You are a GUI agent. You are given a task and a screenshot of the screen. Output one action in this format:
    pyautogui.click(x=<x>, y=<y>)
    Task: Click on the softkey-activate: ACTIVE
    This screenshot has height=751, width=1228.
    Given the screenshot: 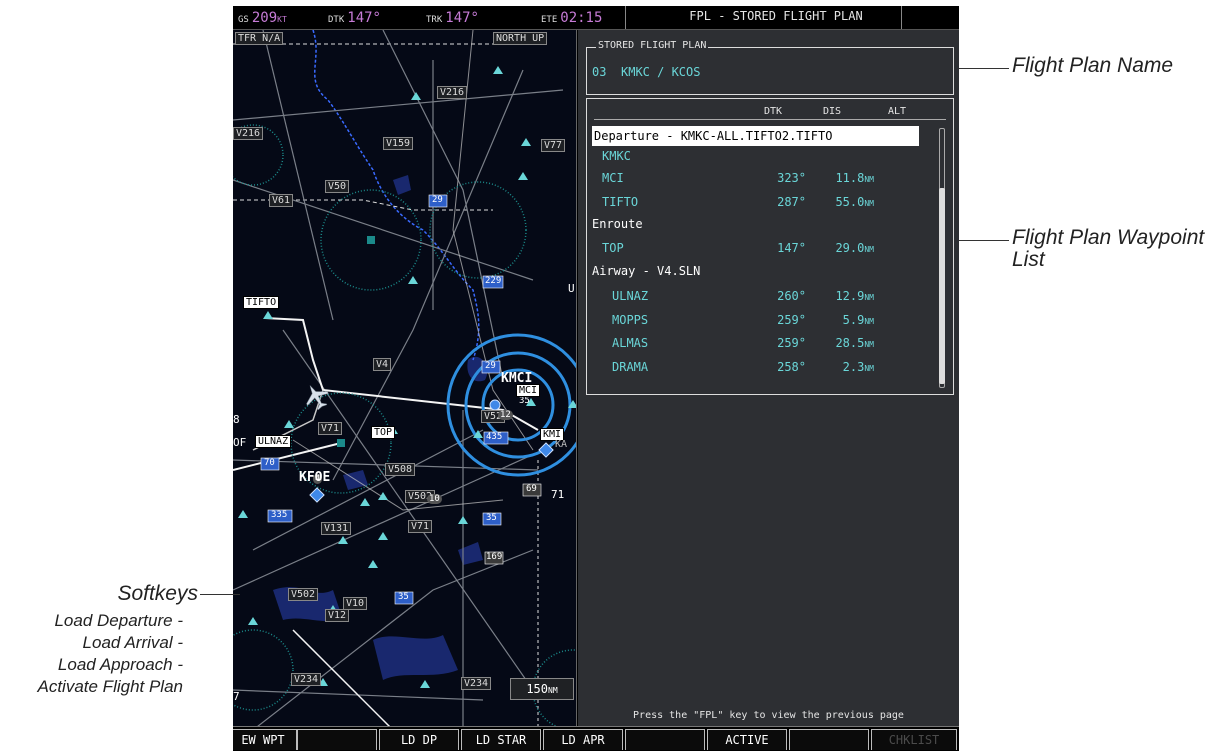 What is the action you would take?
    pyautogui.click(x=747, y=739)
    